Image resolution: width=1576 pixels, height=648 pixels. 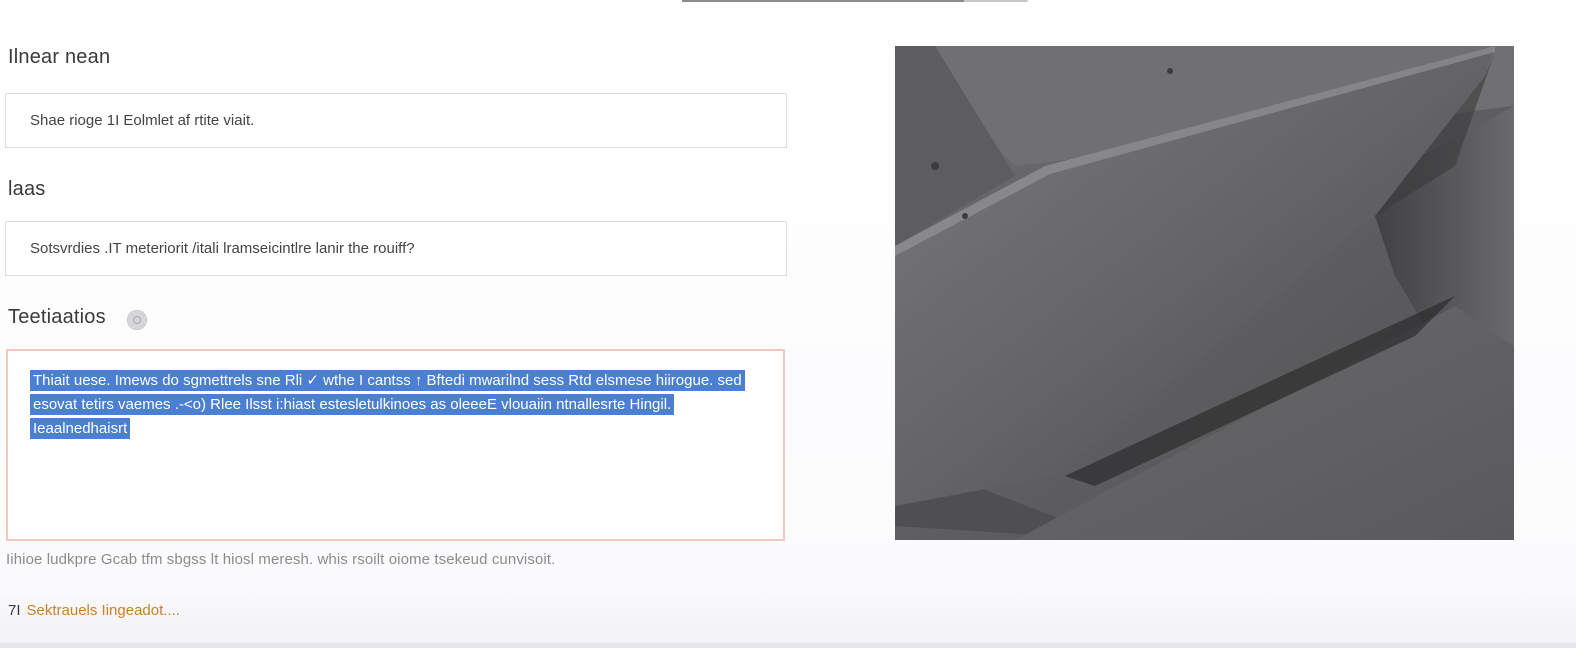 What do you see at coordinates (823, 1) in the screenshot?
I see `scrollbar-thumb` at bounding box center [823, 1].